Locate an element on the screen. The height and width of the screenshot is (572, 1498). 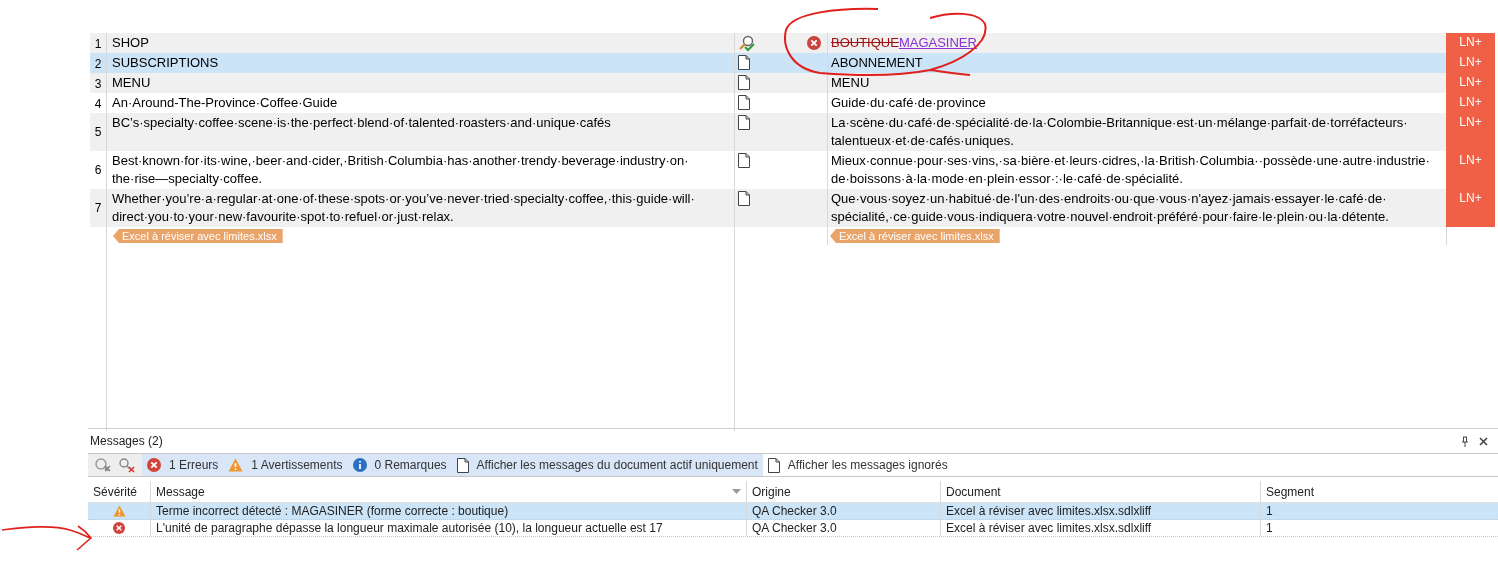
source-text: SHOP is located at coordinates (130, 42).